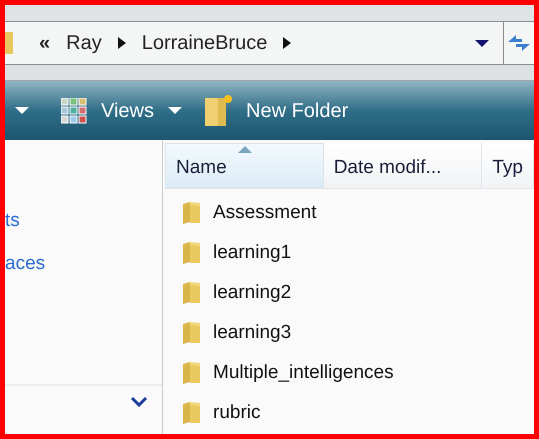 The image size is (539, 439). What do you see at coordinates (252, 293) in the screenshot?
I see `file-name: learning2` at bounding box center [252, 293].